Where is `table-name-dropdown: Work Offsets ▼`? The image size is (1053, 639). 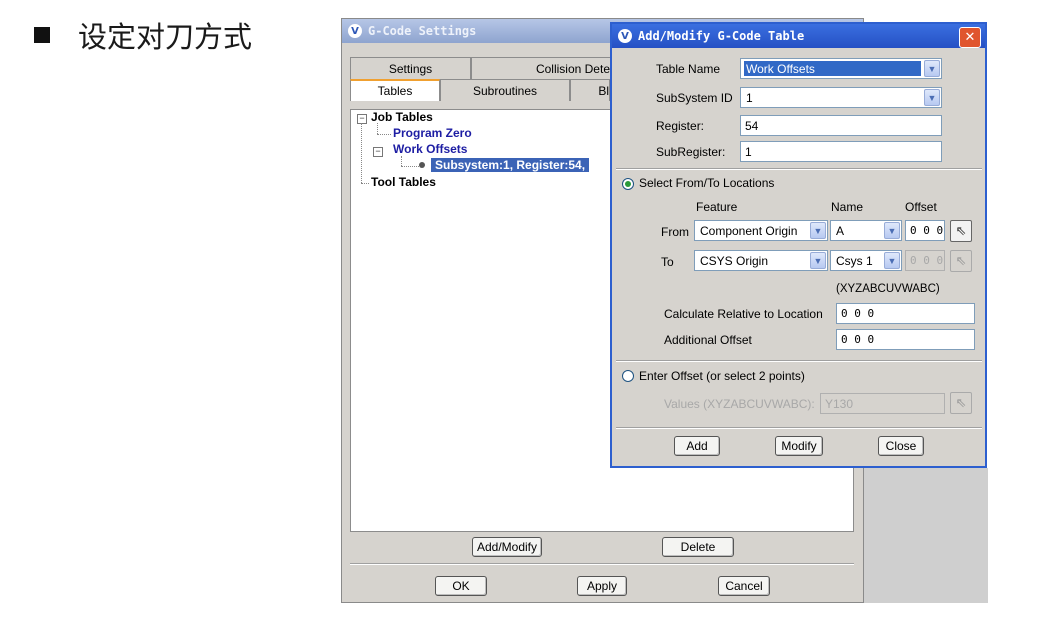 table-name-dropdown: Work Offsets ▼ is located at coordinates (841, 68).